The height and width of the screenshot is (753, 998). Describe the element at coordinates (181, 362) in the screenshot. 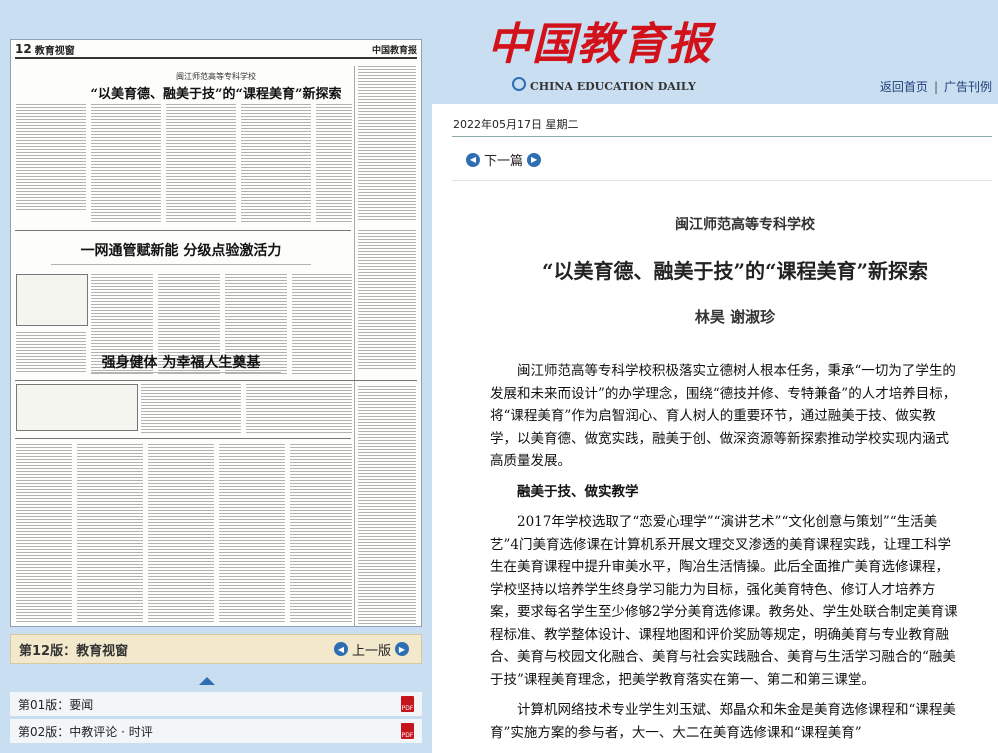

I see `paper-headline-3: 强身健体 为幸福人生奠基` at that location.